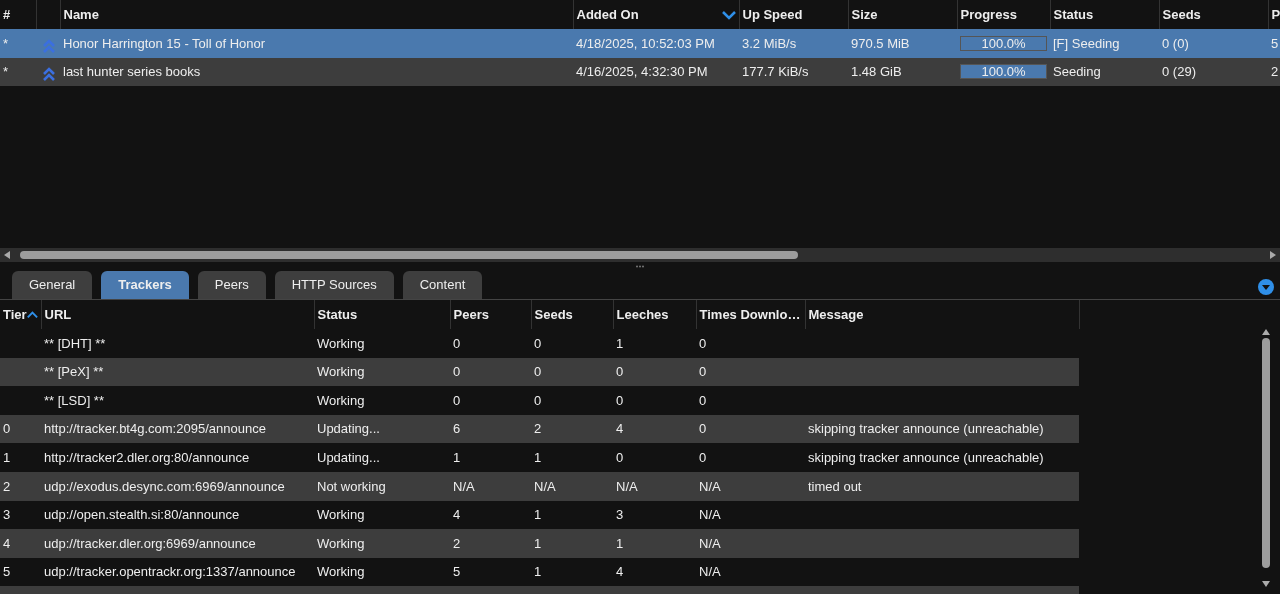 The image size is (1280, 594). I want to click on table-cell: 3.2 MiB/s, so click(769, 43).